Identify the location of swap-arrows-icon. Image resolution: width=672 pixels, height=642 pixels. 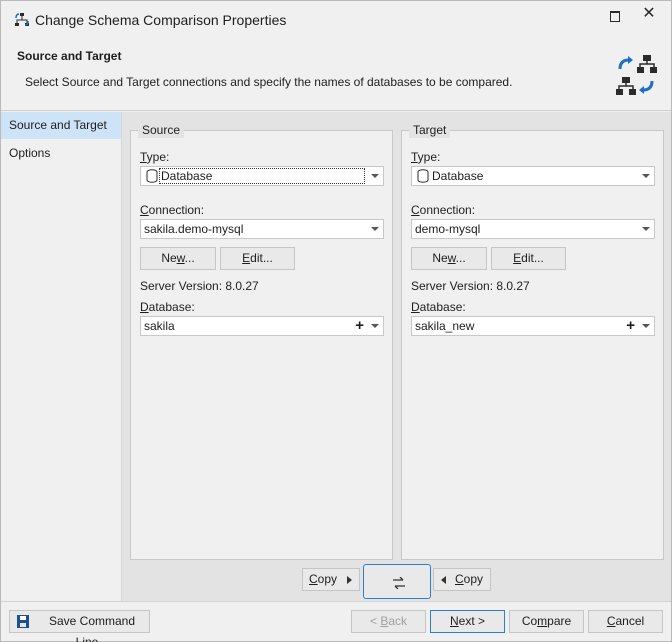
(399, 583).